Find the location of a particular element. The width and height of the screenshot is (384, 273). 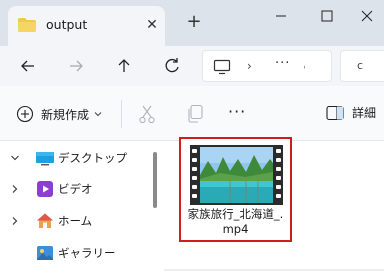

minimize-icon is located at coordinates (281, 16).